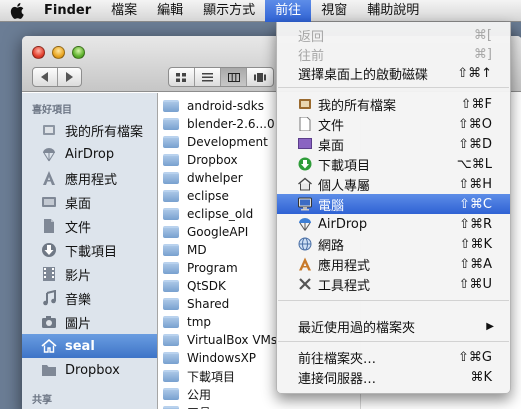  Describe the element at coordinates (89, 370) in the screenshot. I see `sidebar-item-dropbox: Dropbox` at that location.